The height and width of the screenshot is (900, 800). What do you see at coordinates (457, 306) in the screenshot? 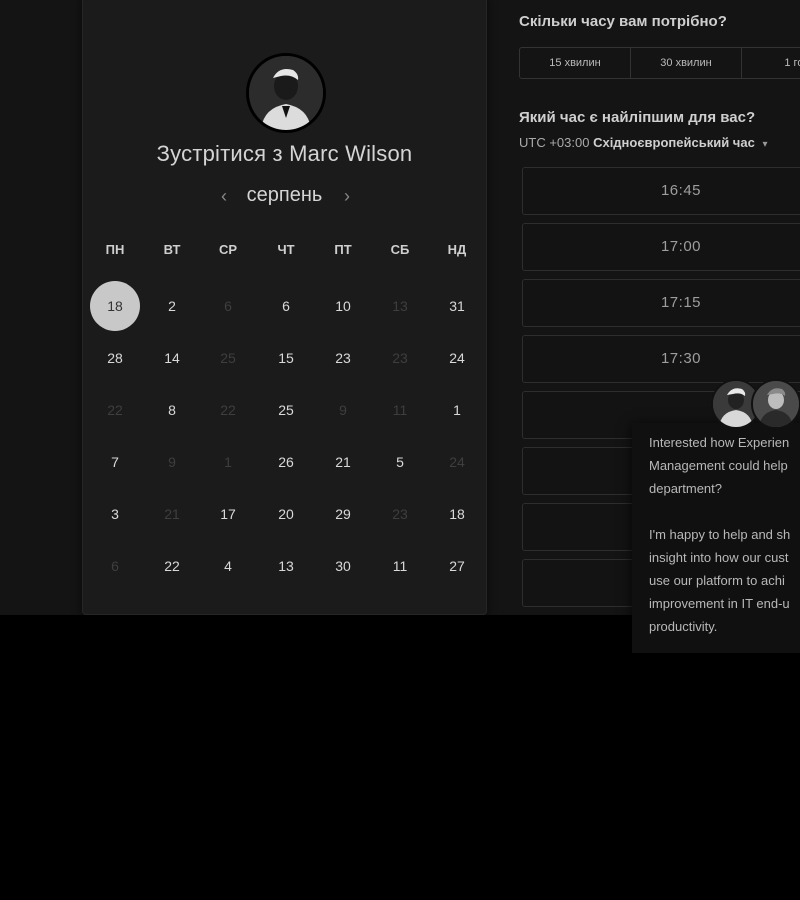
I see `calendar-day: 31` at bounding box center [457, 306].